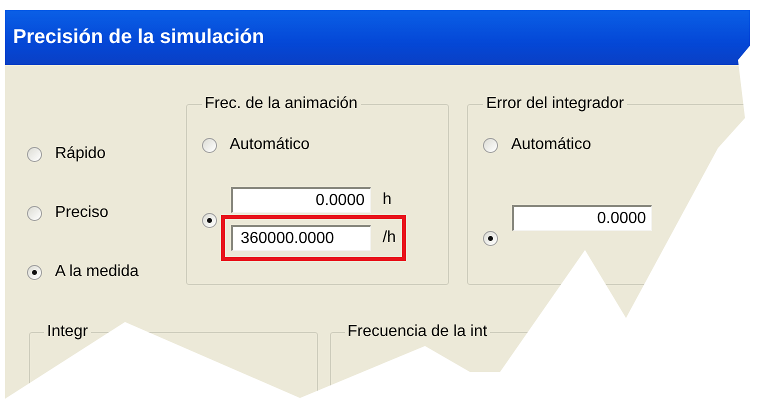  I want to click on group-title: Frecuencia de la int, so click(417, 332).